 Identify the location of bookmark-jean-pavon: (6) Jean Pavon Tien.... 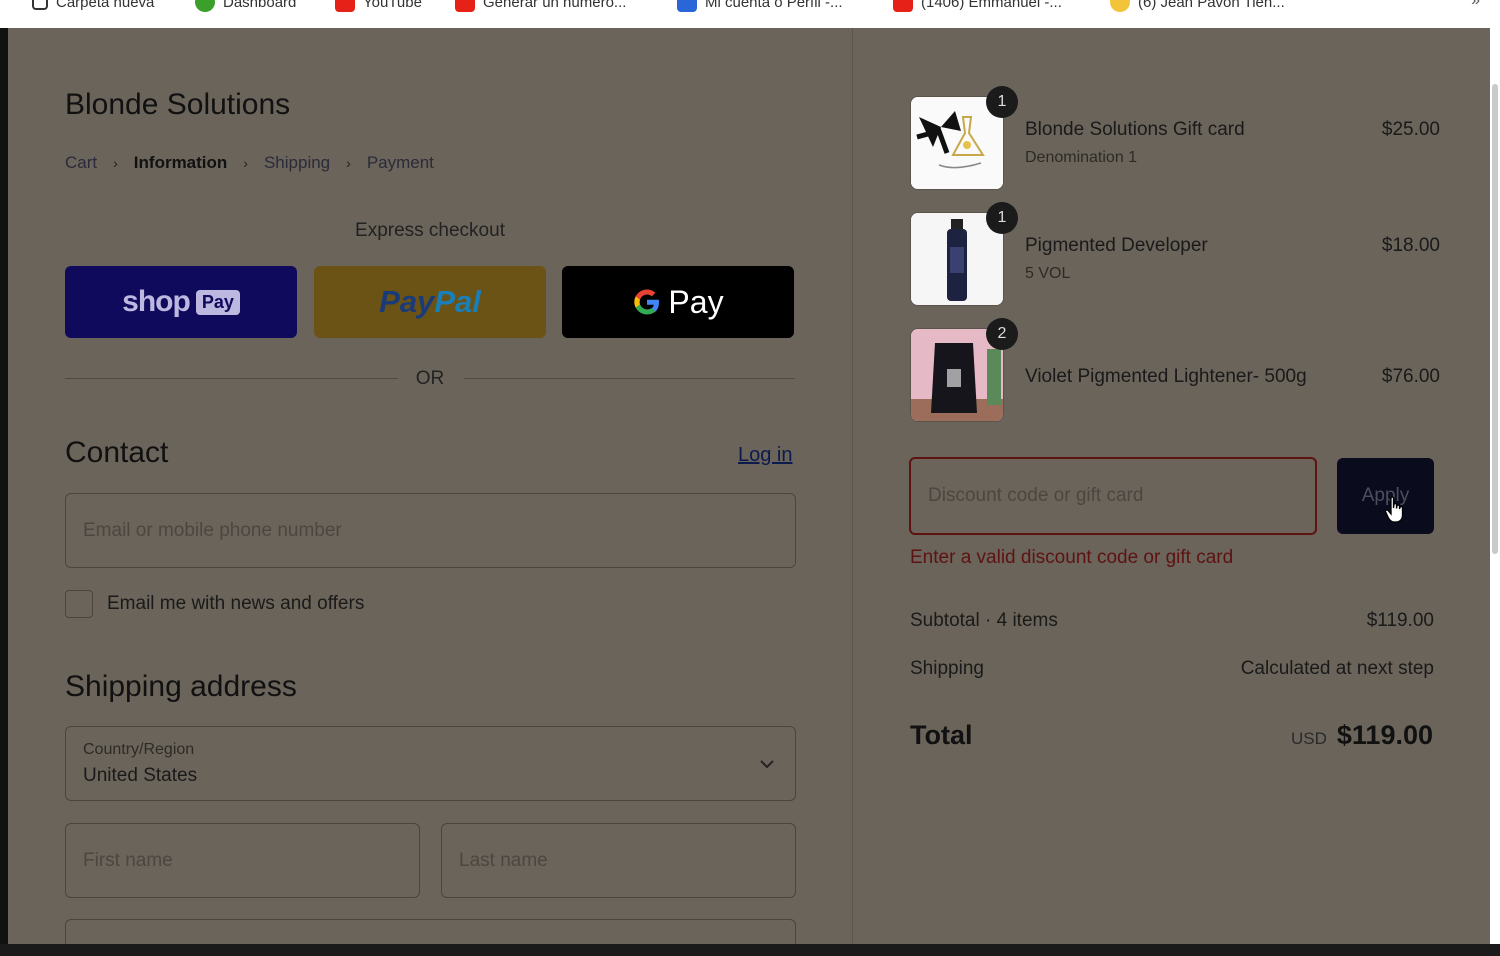
(1197, 6).